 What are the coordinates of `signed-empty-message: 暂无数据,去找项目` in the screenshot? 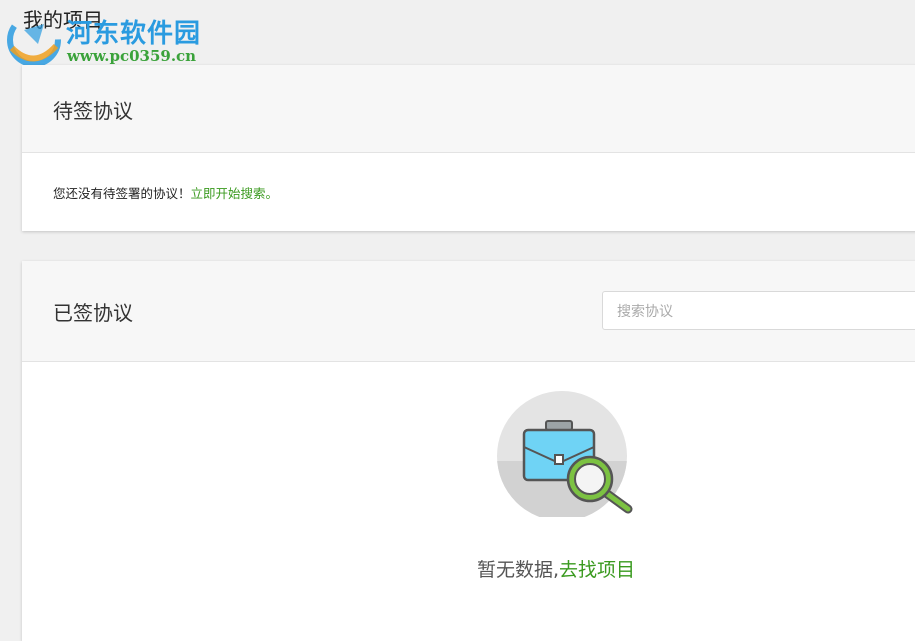 It's located at (556, 568).